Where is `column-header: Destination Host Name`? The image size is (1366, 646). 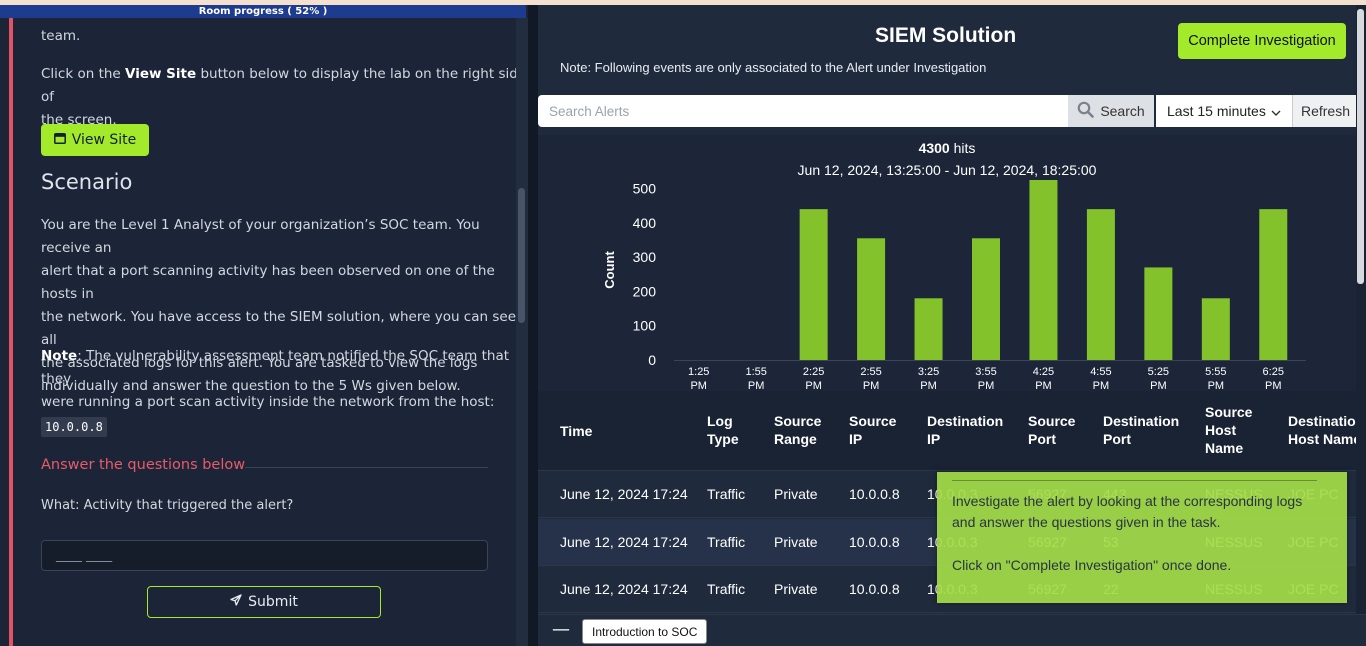
column-header: Destination Host Name is located at coordinates (1326, 430).